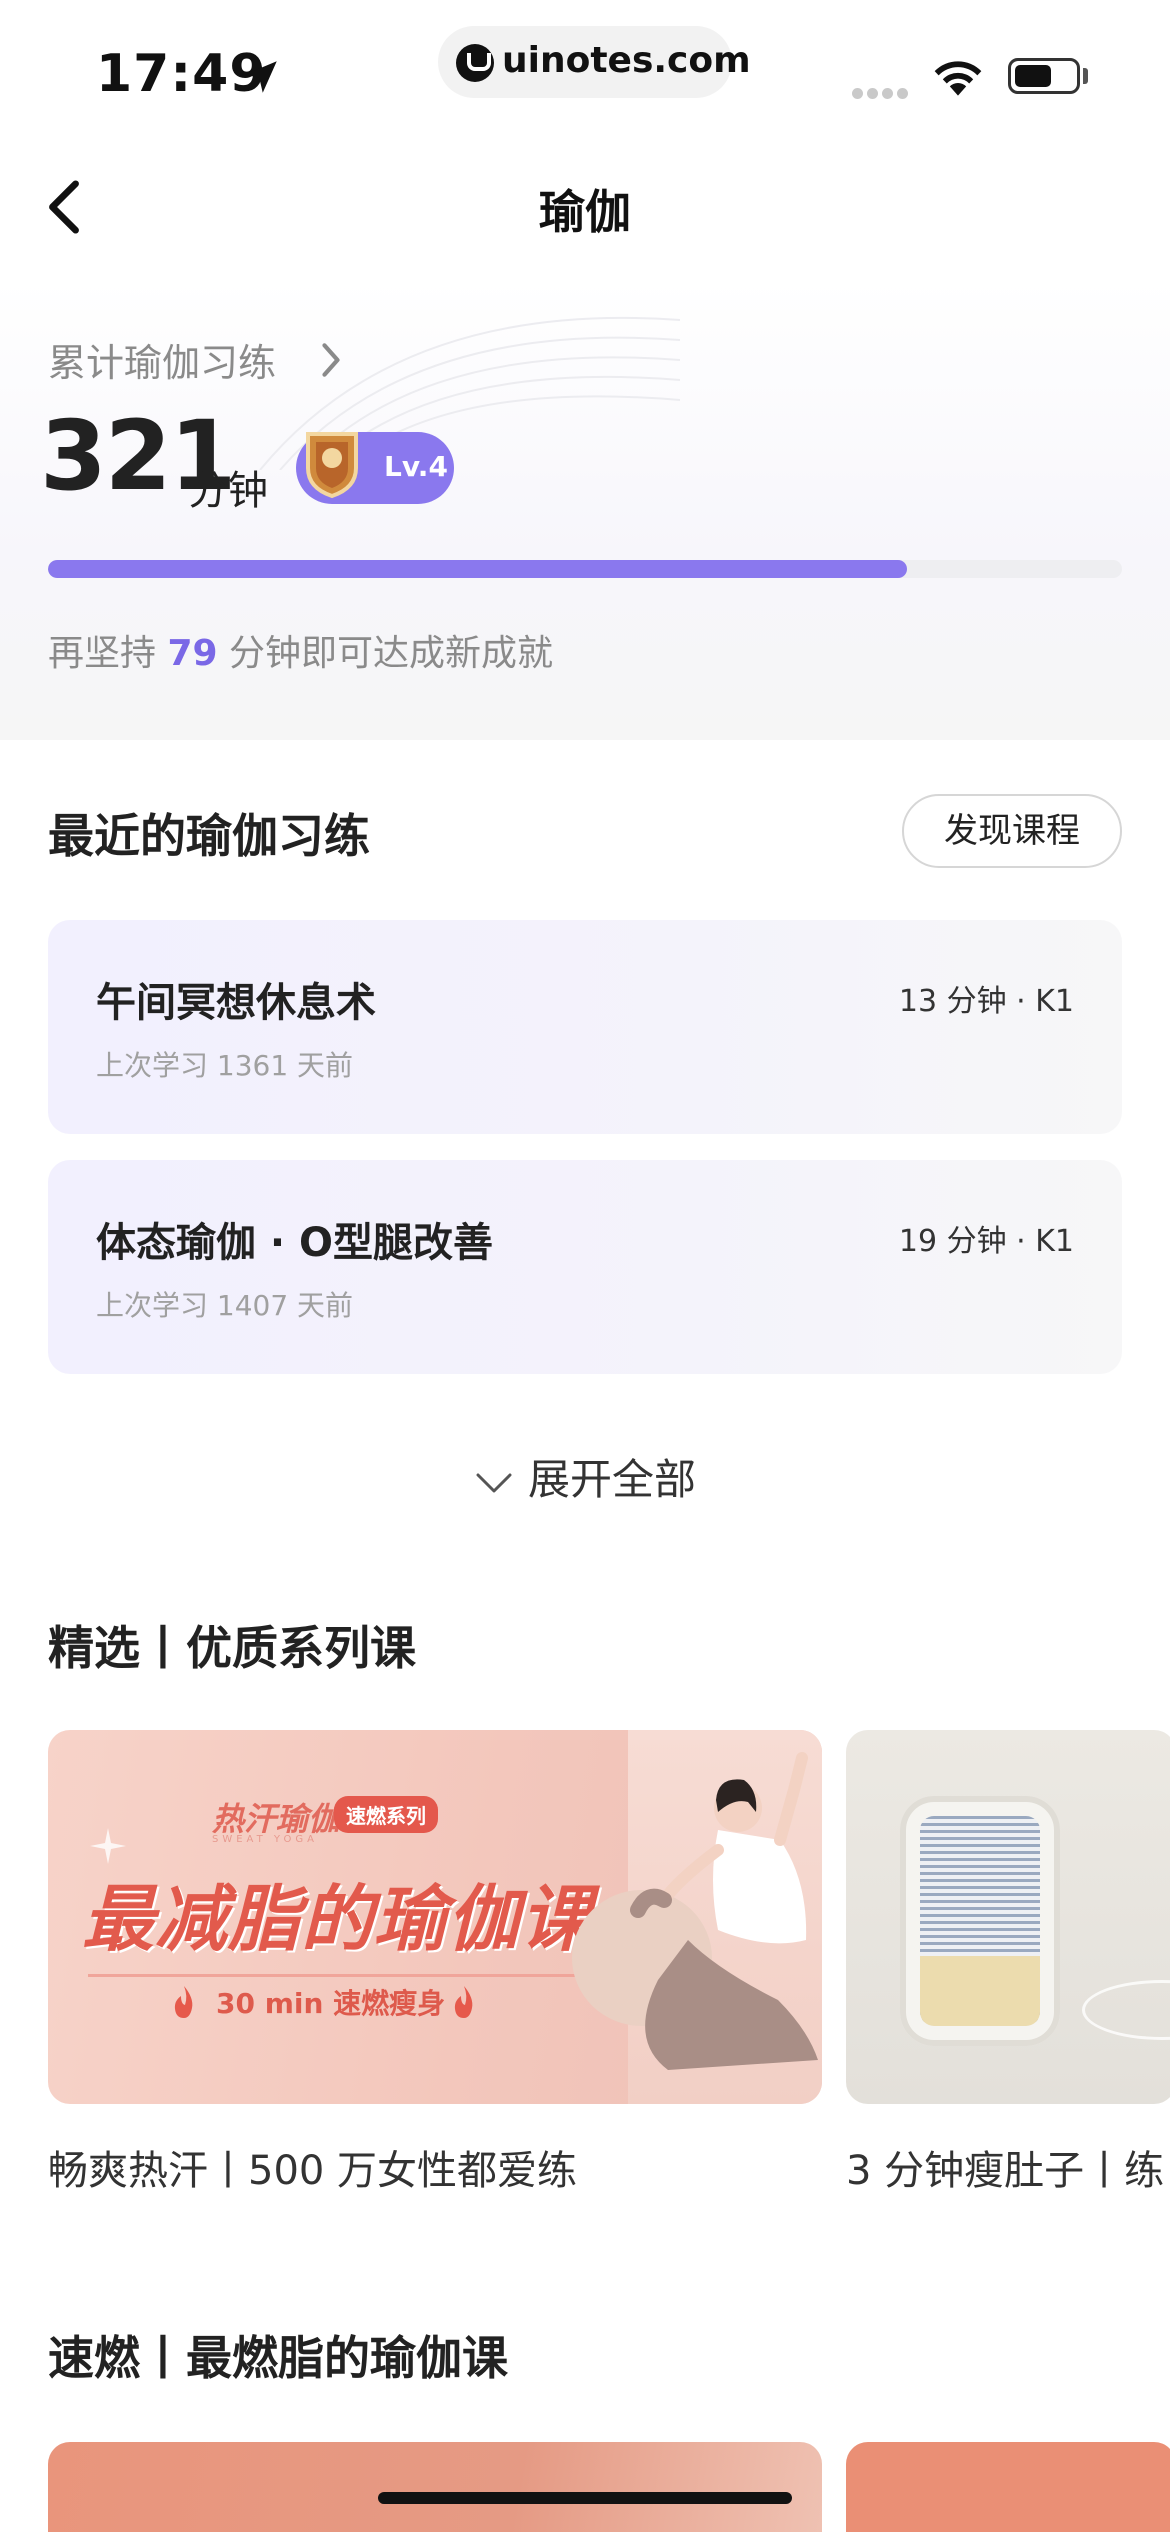 The height and width of the screenshot is (2532, 1170). Describe the element at coordinates (475, 63) in the screenshot. I see `site-logo-icon` at that location.